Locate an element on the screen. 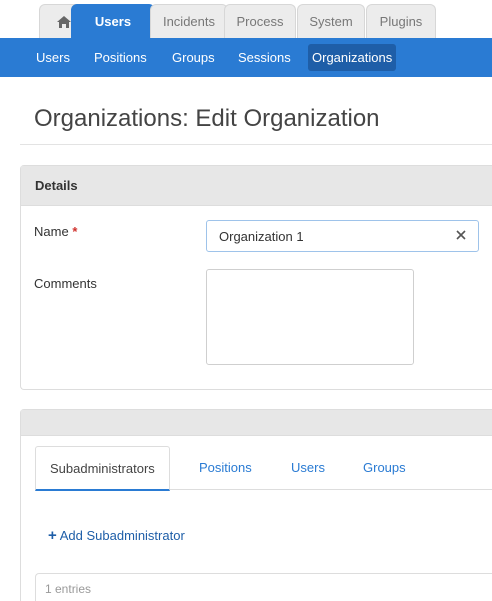 This screenshot has width=492, height=601. tab-incidents: Incidents is located at coordinates (189, 21).